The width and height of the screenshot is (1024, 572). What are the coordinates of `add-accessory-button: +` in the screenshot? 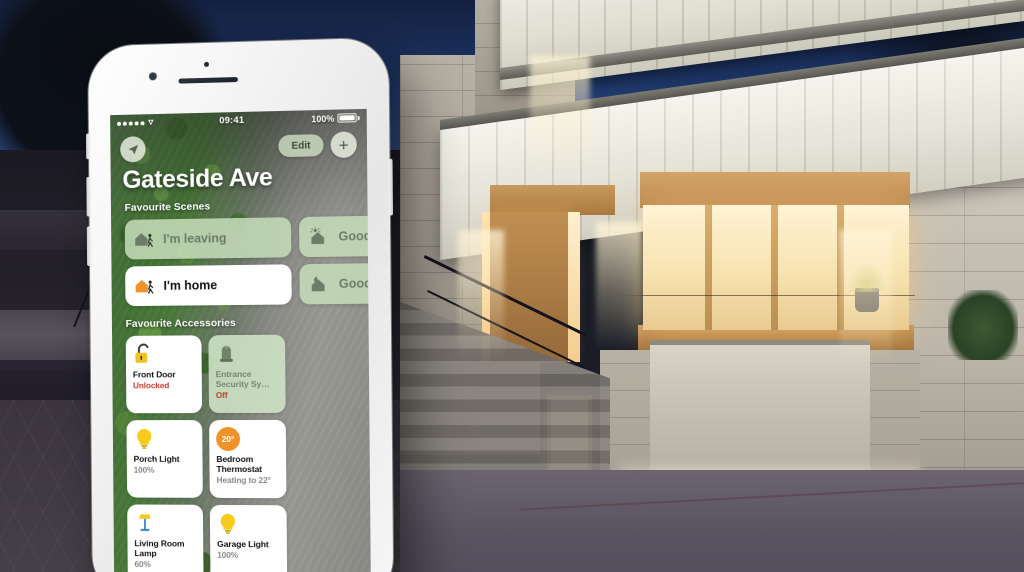 It's located at (343, 145).